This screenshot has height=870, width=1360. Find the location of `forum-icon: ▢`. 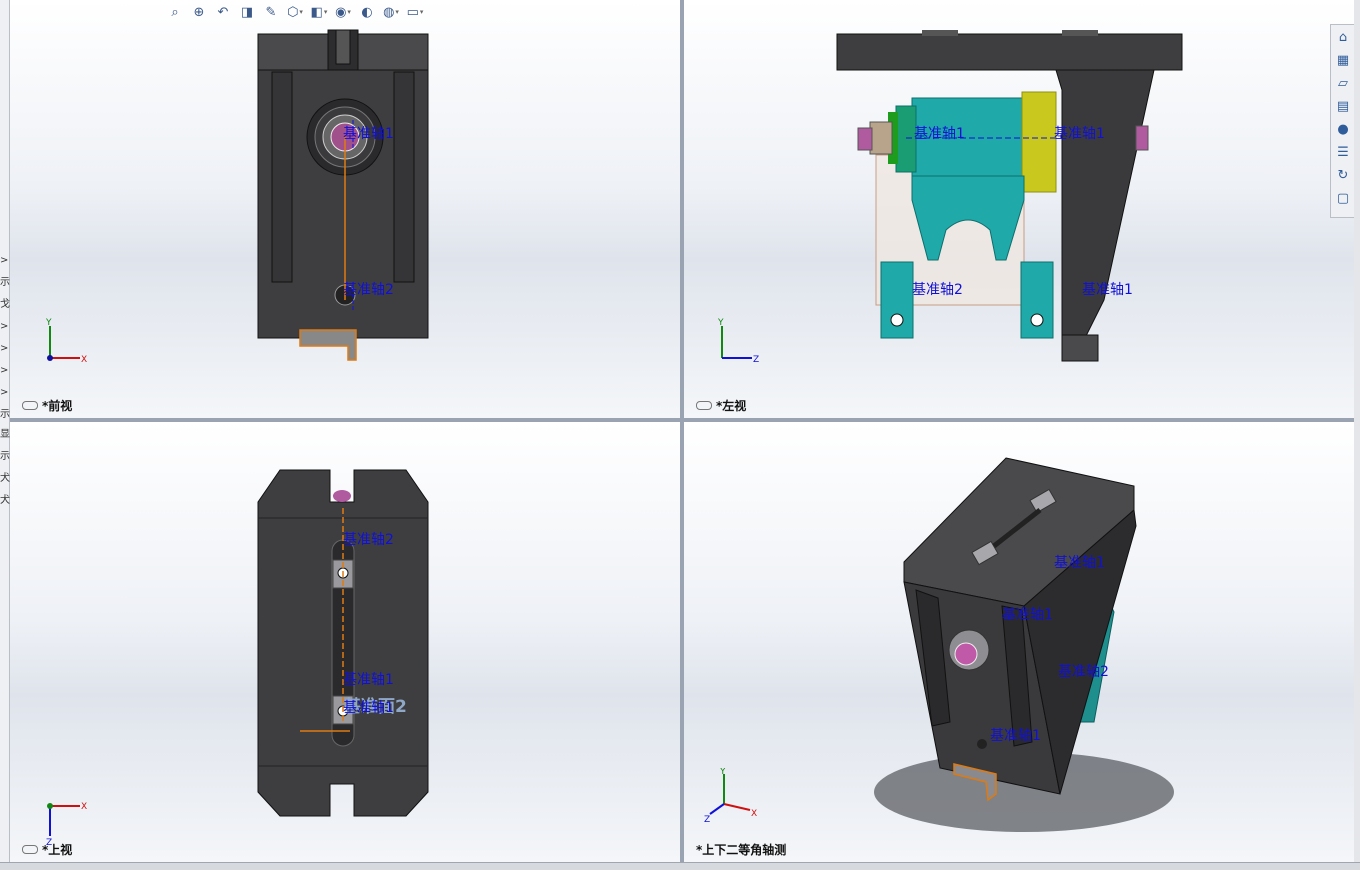

forum-icon: ▢ is located at coordinates (1343, 198).